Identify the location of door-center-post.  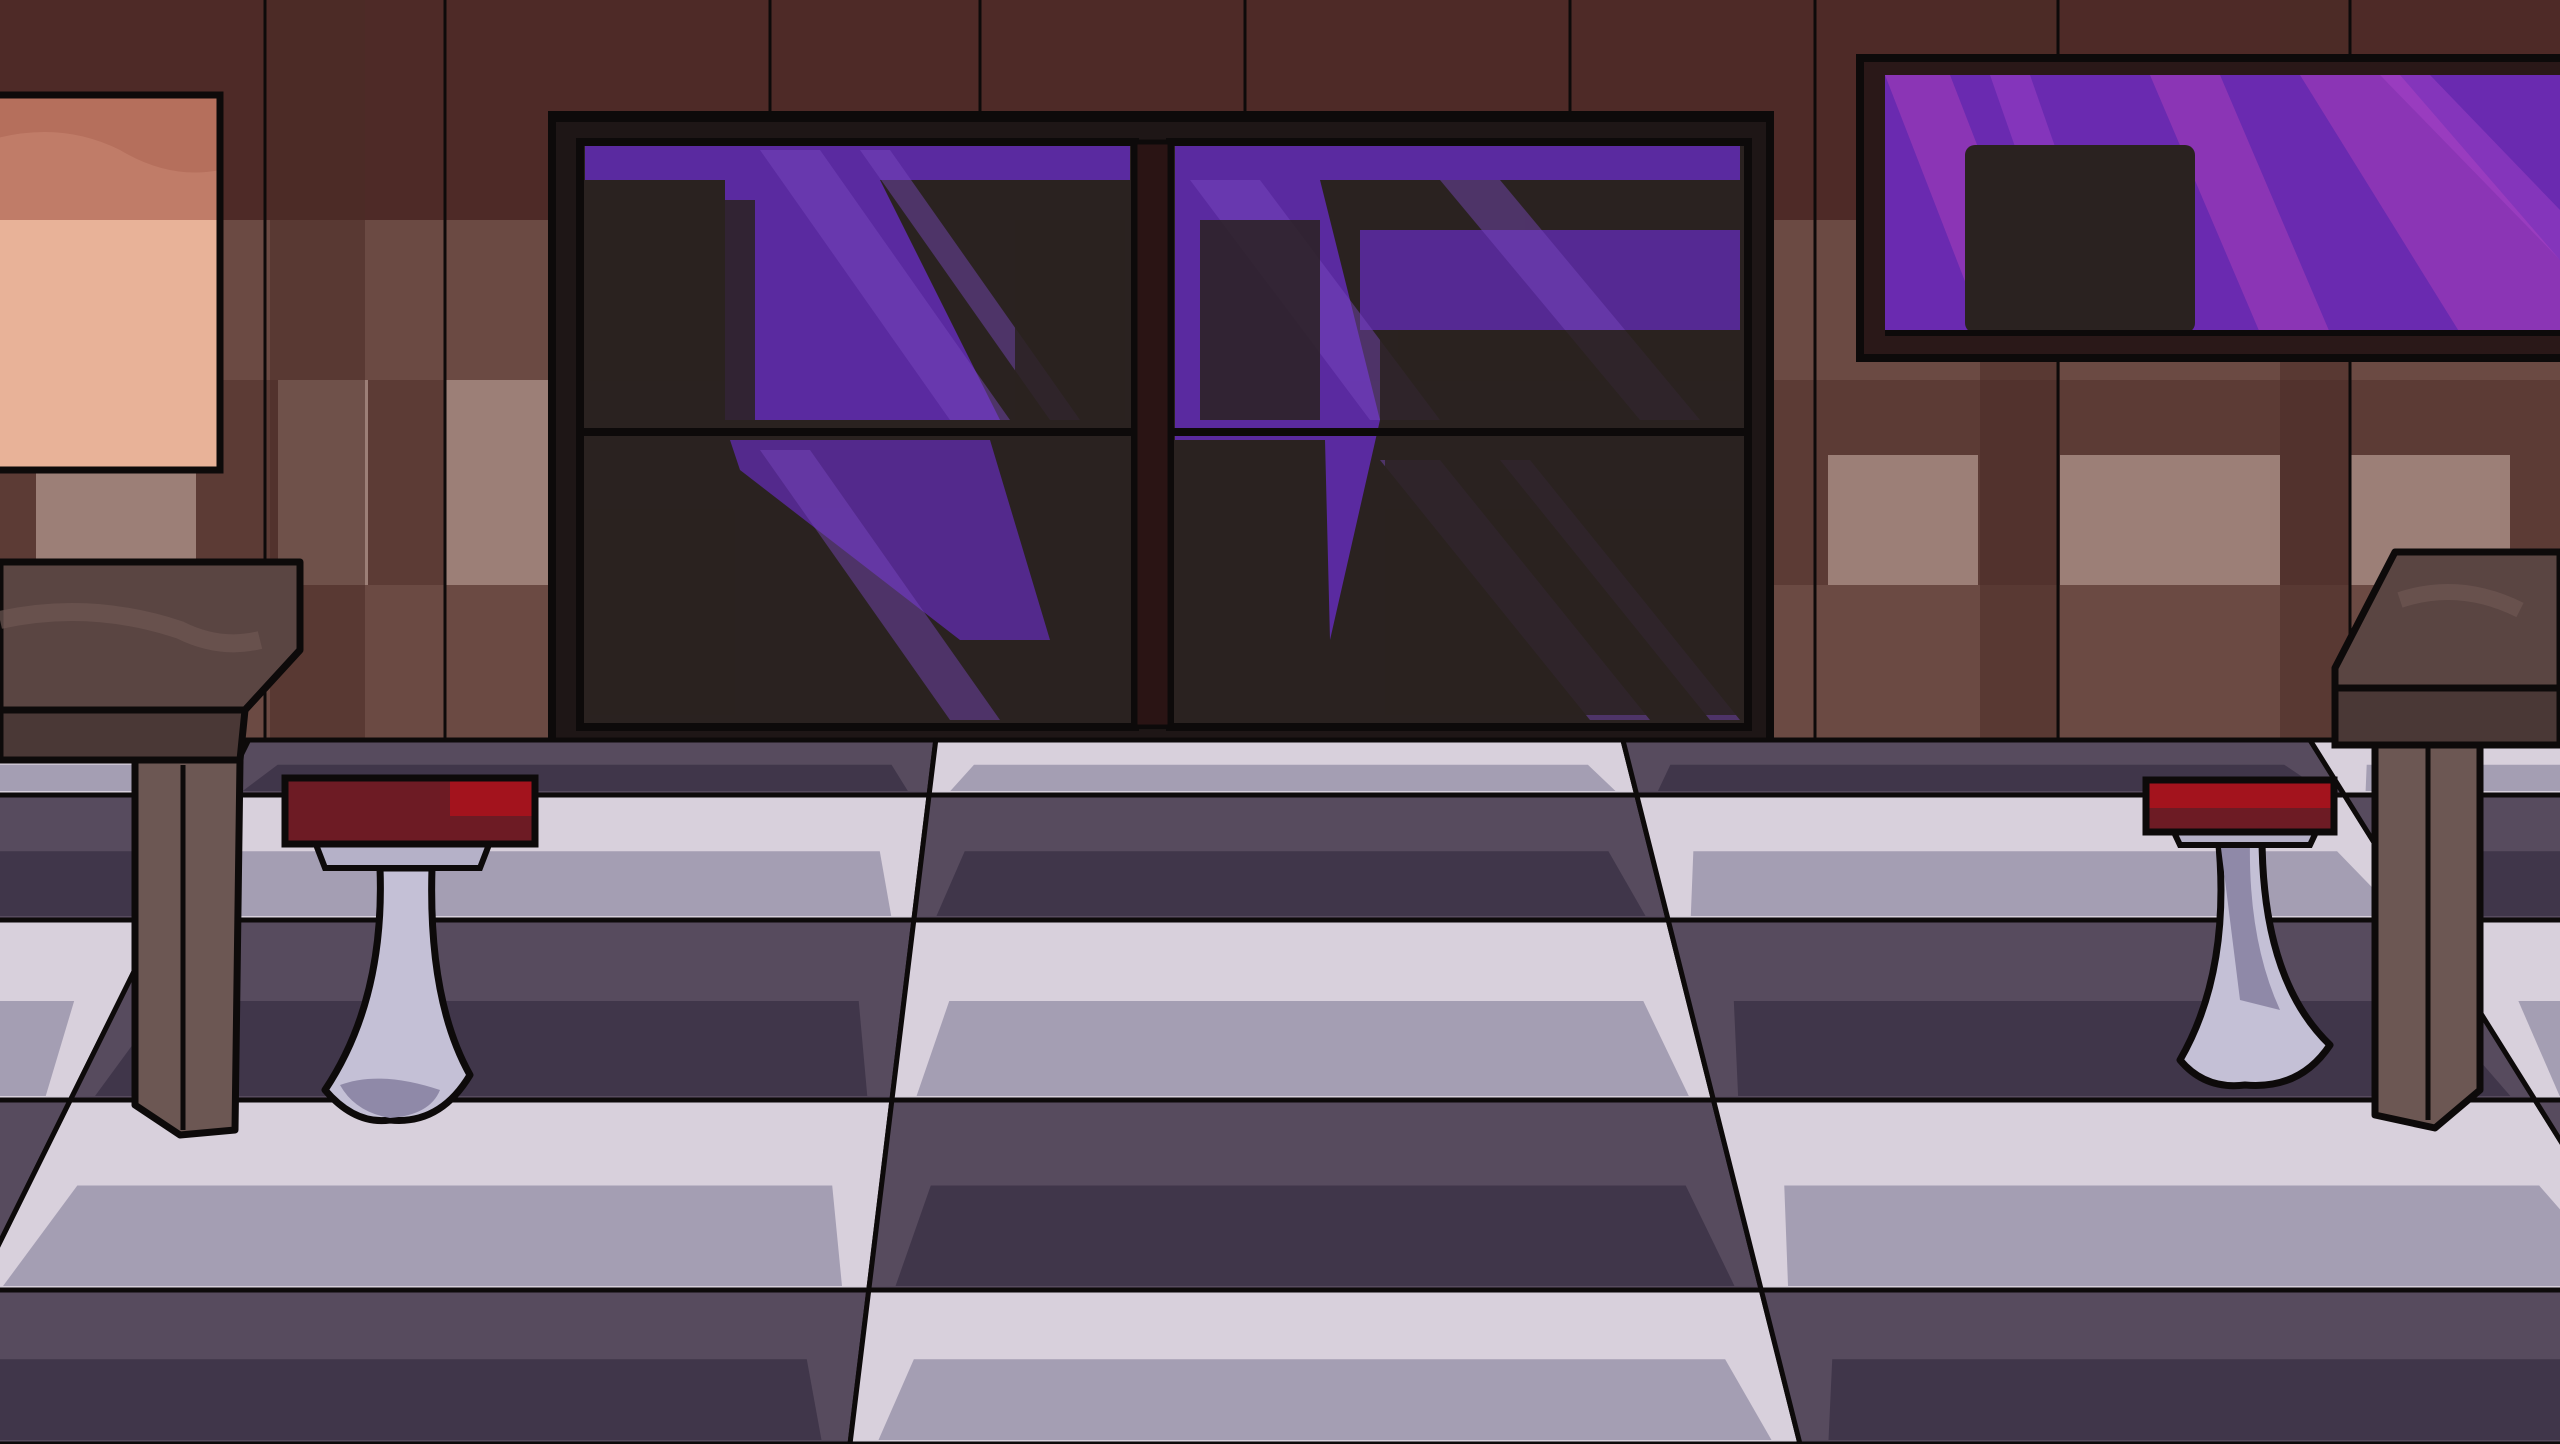
(1152, 434).